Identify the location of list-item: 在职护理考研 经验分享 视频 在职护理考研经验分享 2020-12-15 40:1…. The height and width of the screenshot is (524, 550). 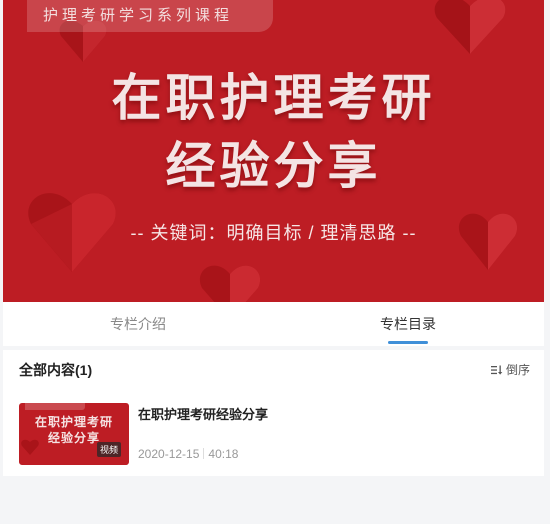
(274, 434).